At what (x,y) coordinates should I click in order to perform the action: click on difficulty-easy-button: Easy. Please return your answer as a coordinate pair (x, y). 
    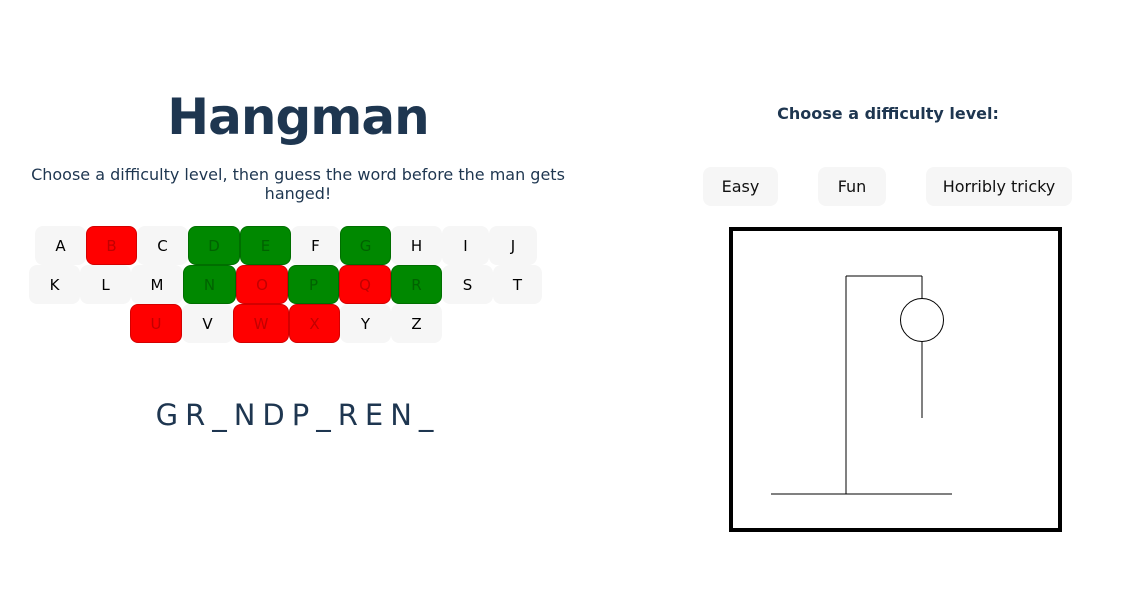
    Looking at the image, I should click on (740, 186).